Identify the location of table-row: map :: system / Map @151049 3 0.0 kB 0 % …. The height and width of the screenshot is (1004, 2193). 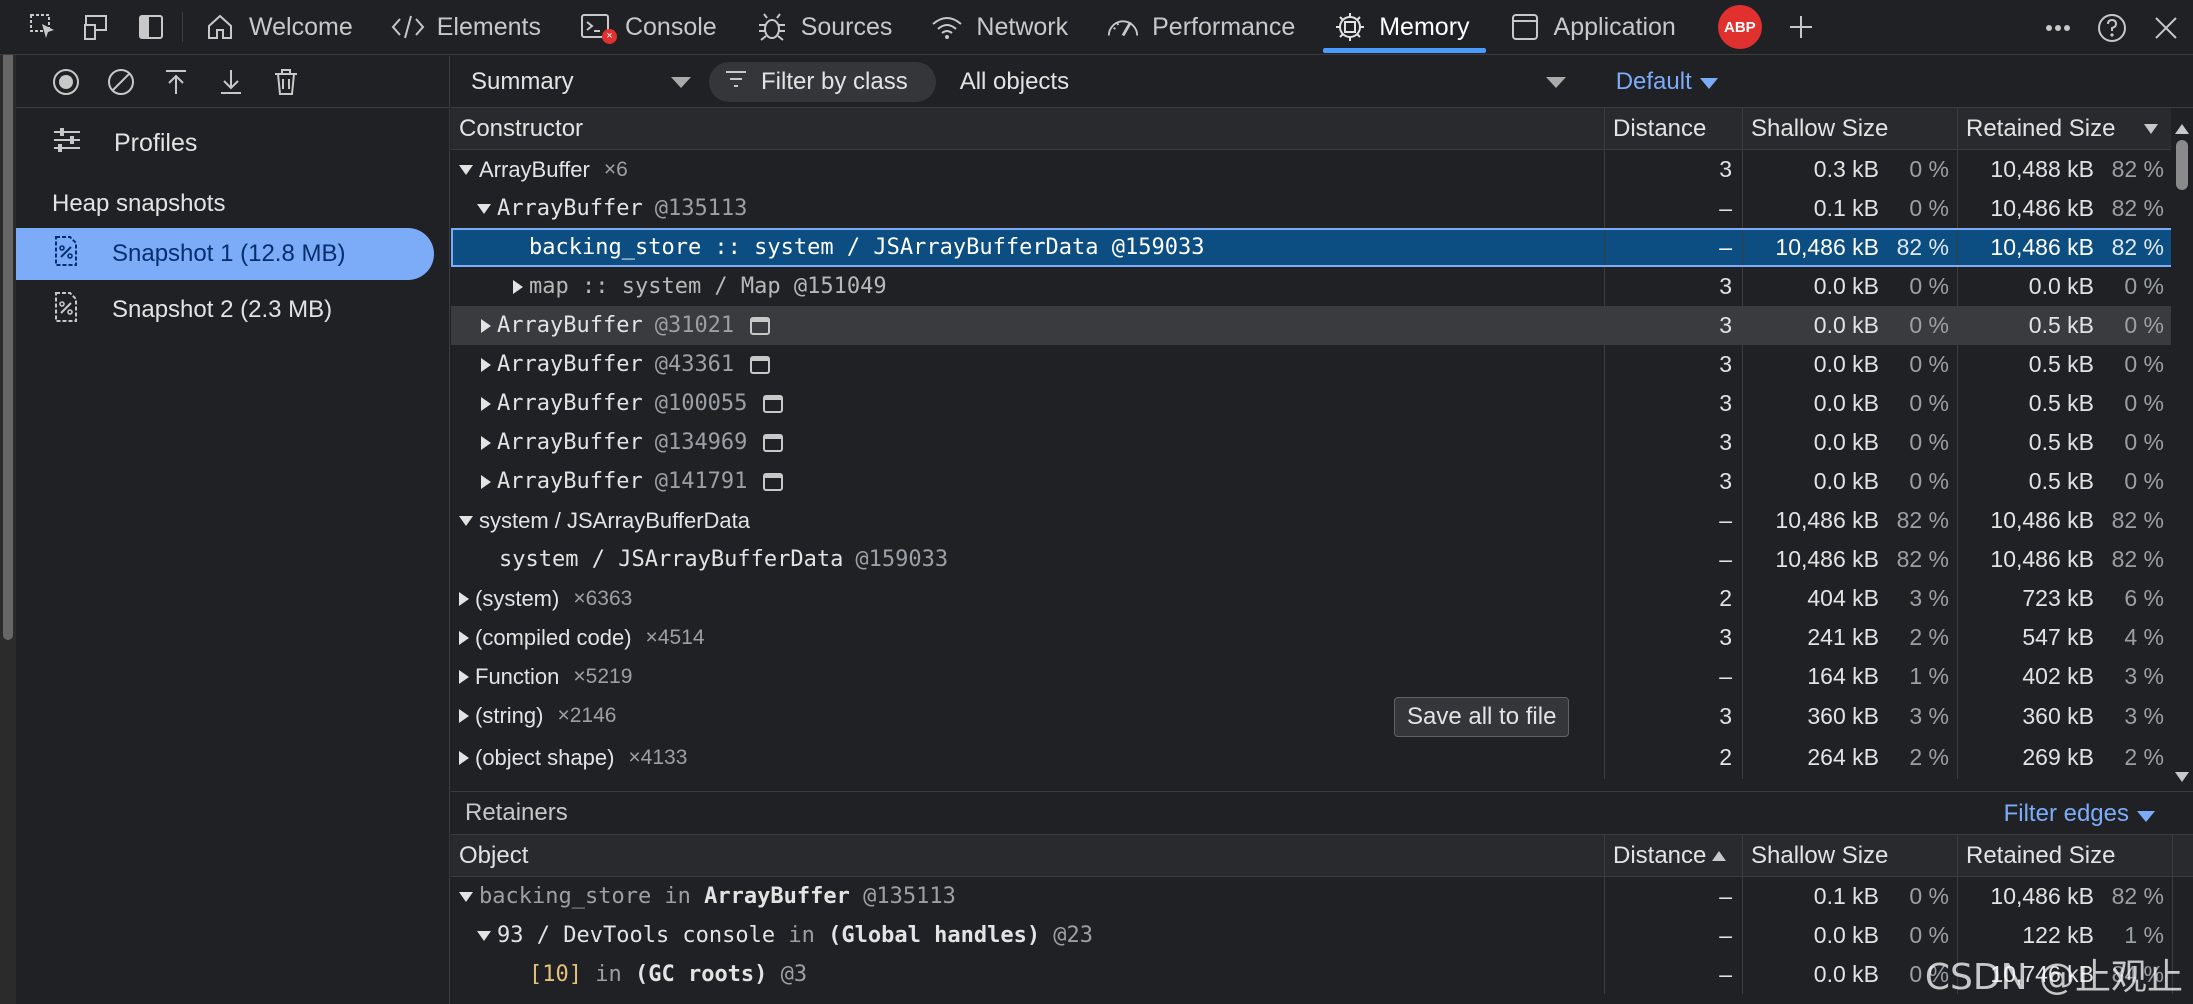
(1322, 286).